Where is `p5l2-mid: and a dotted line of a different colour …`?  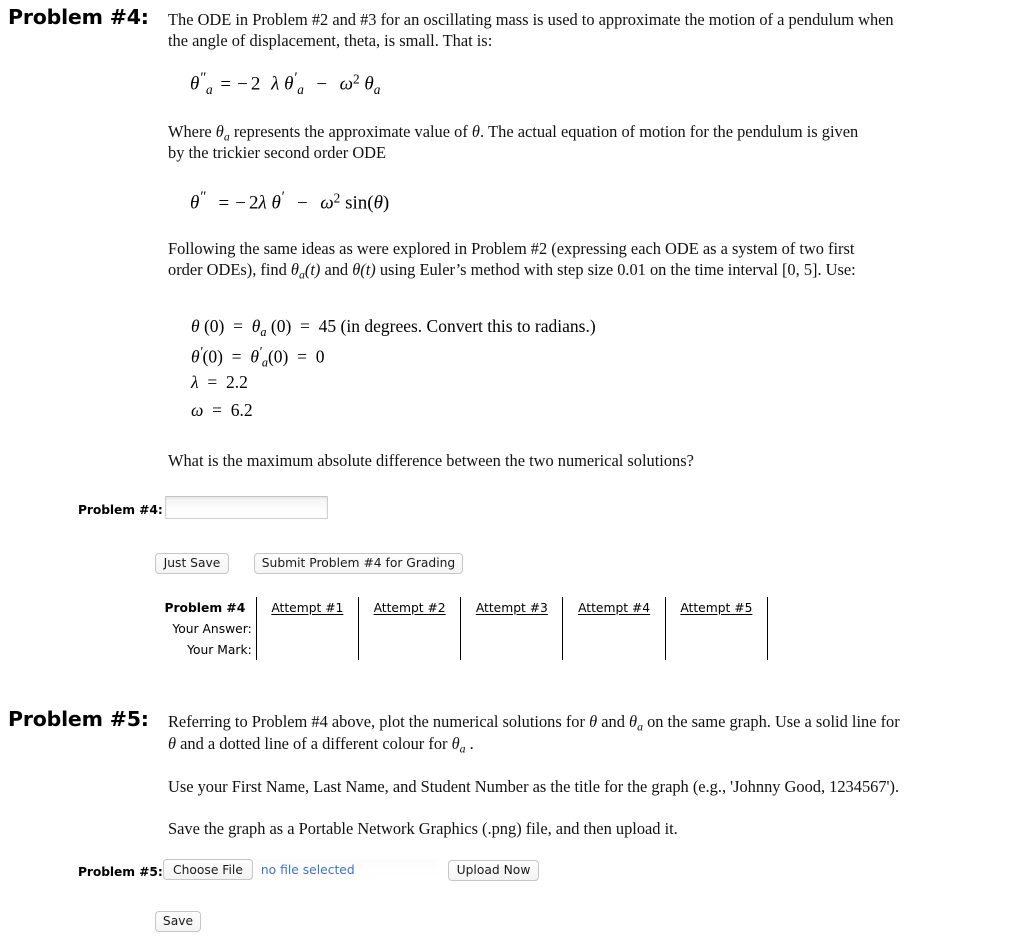 p5l2-mid: and a dotted line of a different colour … is located at coordinates (314, 743).